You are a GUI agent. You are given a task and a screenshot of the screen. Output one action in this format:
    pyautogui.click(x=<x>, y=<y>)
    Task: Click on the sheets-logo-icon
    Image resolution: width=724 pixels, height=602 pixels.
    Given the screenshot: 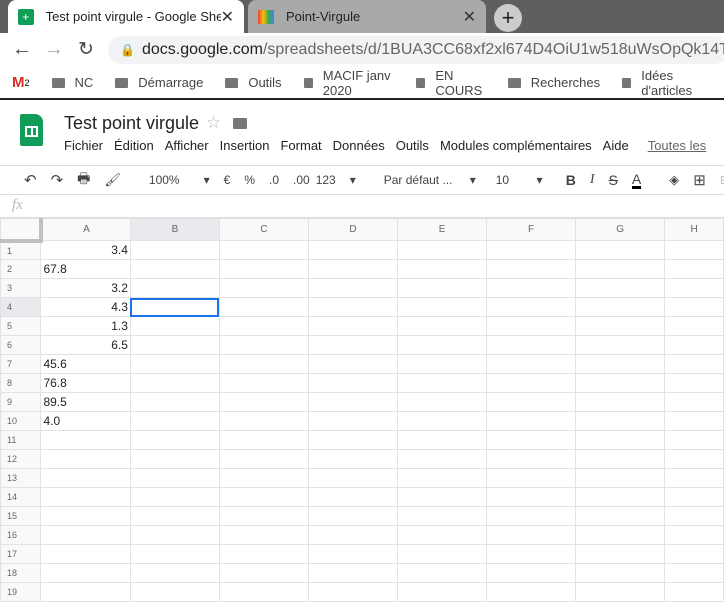 What is the action you would take?
    pyautogui.click(x=31, y=130)
    